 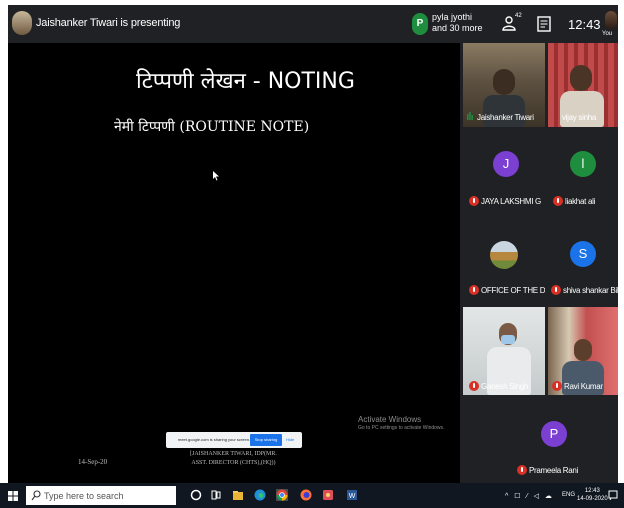 I want to click on participant-tile: vijay sinha, so click(x=583, y=85).